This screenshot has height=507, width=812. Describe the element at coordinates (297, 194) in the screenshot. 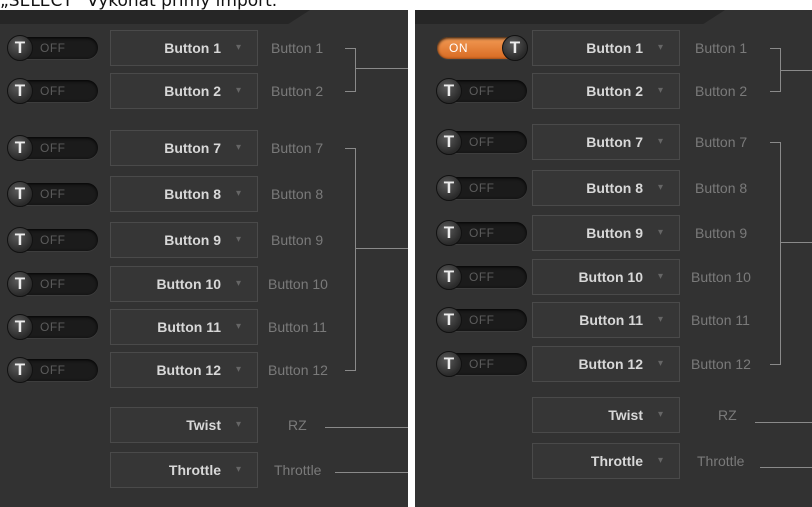

I see `output-label: Button 8` at that location.